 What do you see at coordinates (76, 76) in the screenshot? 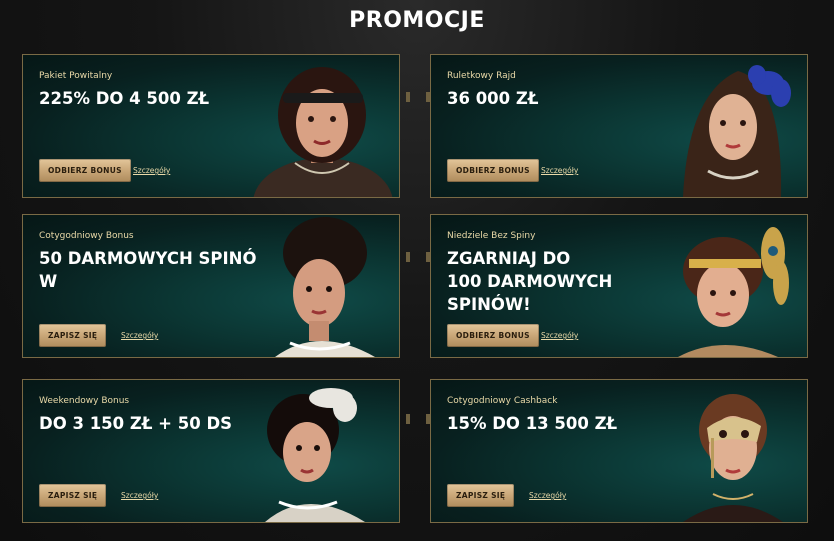
I see `promo-label: Pakiet Powitalny` at bounding box center [76, 76].